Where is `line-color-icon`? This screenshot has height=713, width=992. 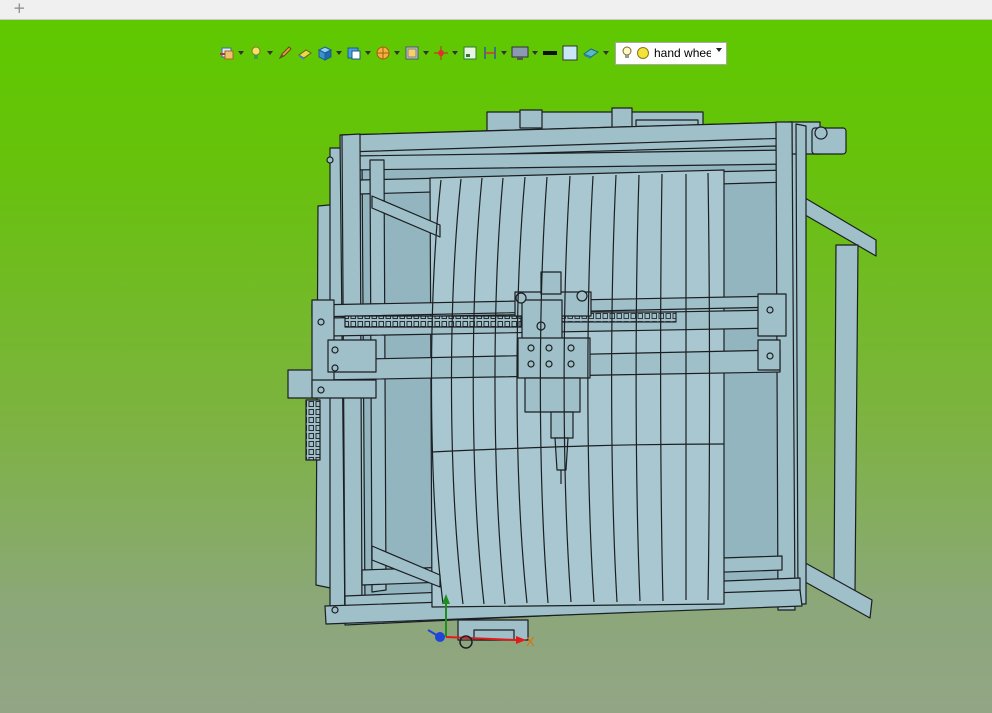
line-color-icon is located at coordinates (550, 53).